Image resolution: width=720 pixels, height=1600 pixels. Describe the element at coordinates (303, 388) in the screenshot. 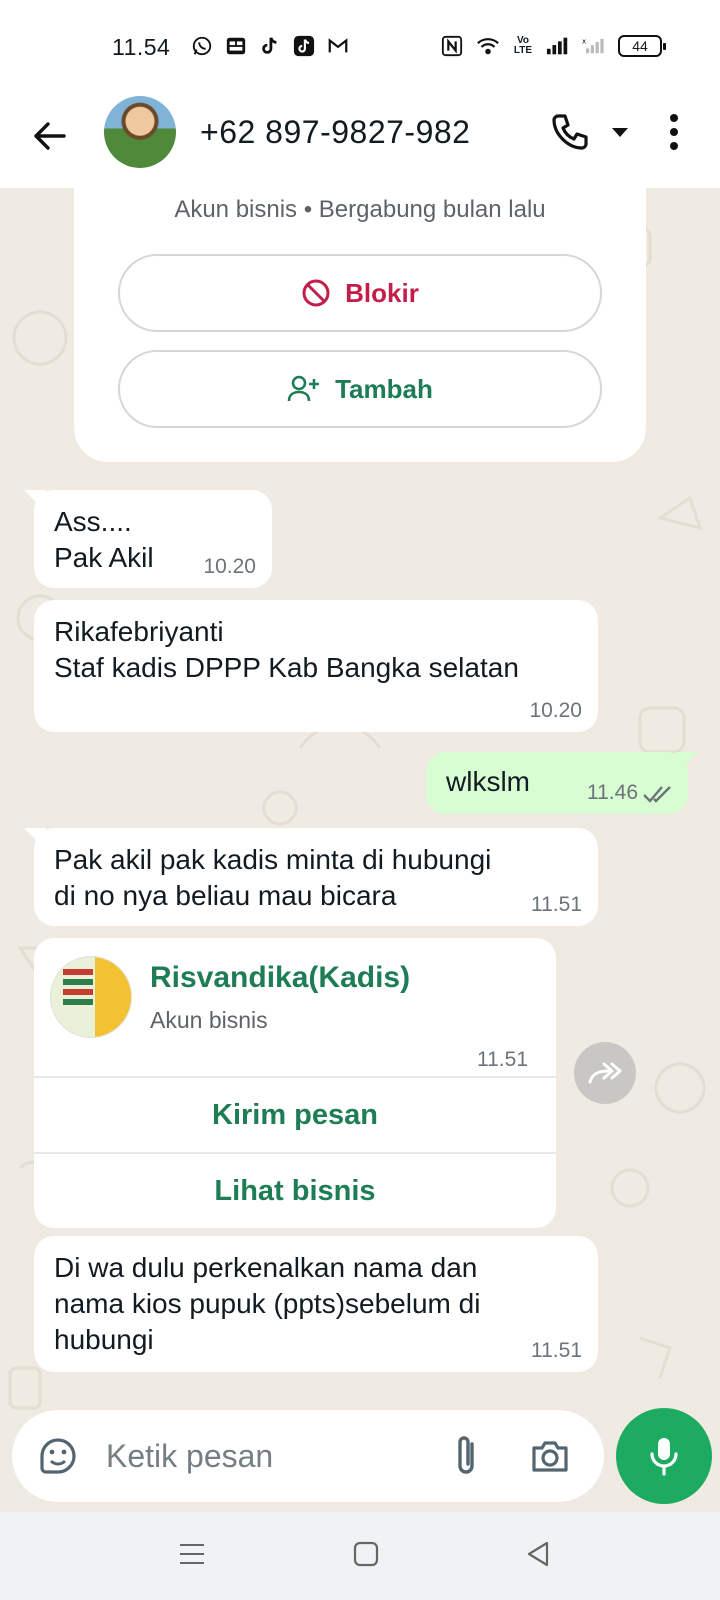

I see `person-add-icon` at that location.